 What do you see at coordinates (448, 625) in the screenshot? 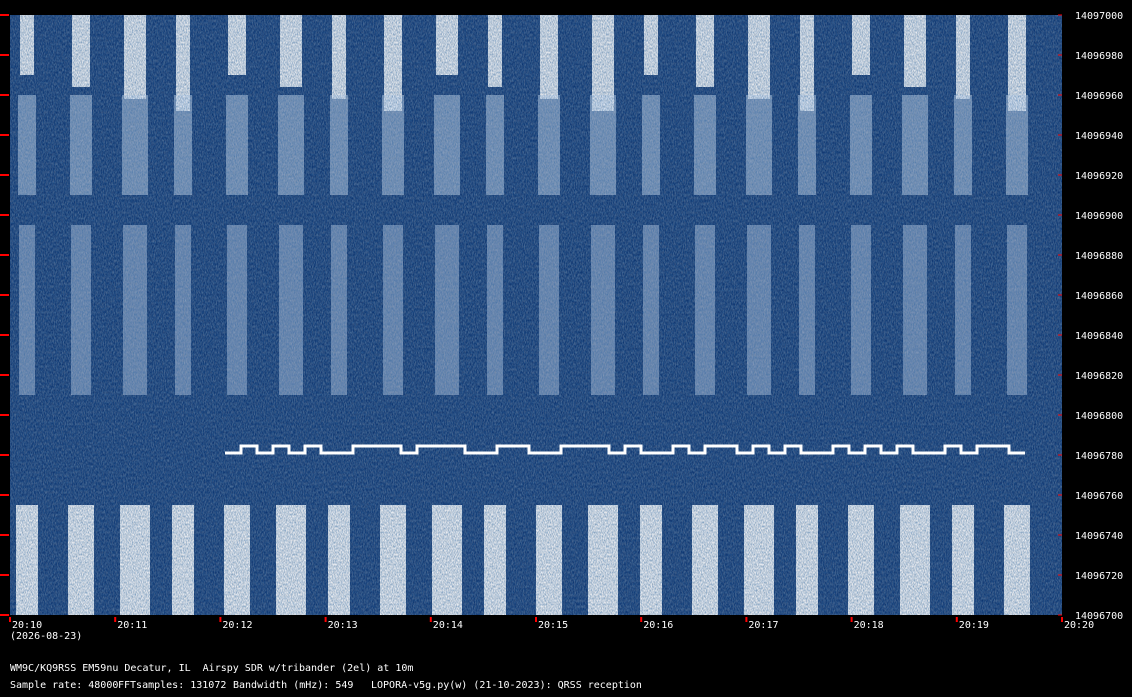
I see `time-tick-label: 20:14` at bounding box center [448, 625].